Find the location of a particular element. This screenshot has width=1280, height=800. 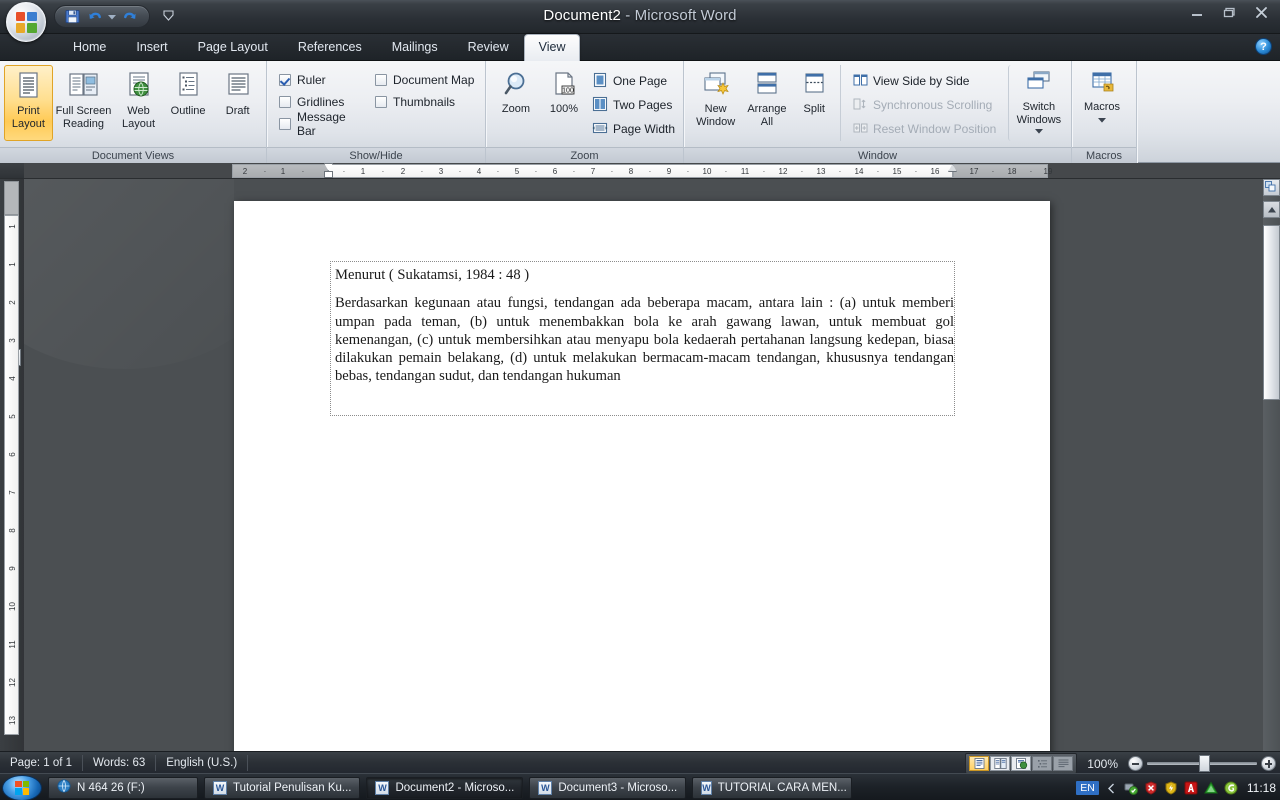

scrollbar-thumb is located at coordinates (1271, 312).